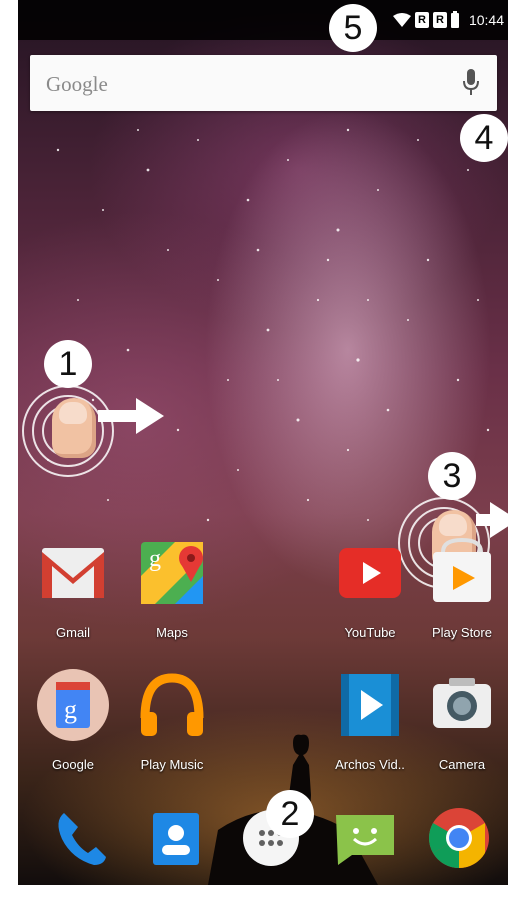  I want to click on callout-2: 2, so click(290, 814).